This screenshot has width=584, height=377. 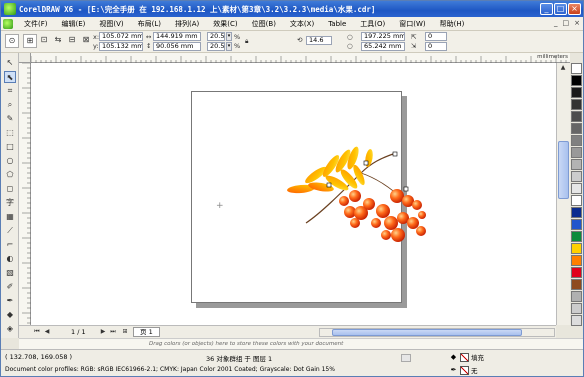 I want to click on doc-minimize-button: _, so click(x=556, y=23).